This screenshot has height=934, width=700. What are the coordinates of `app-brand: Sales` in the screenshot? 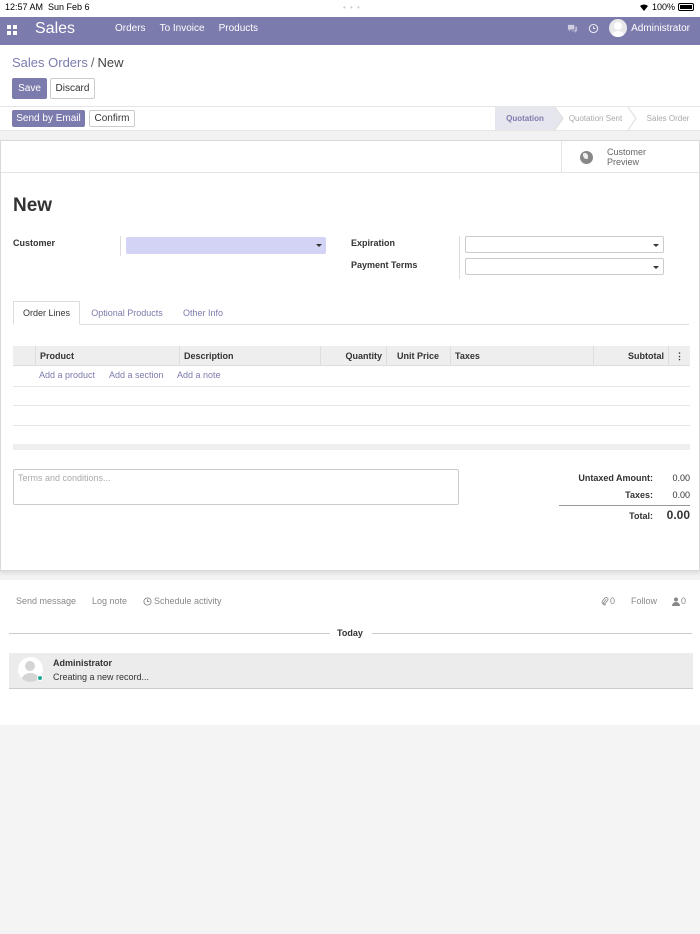 It's located at (55, 29).